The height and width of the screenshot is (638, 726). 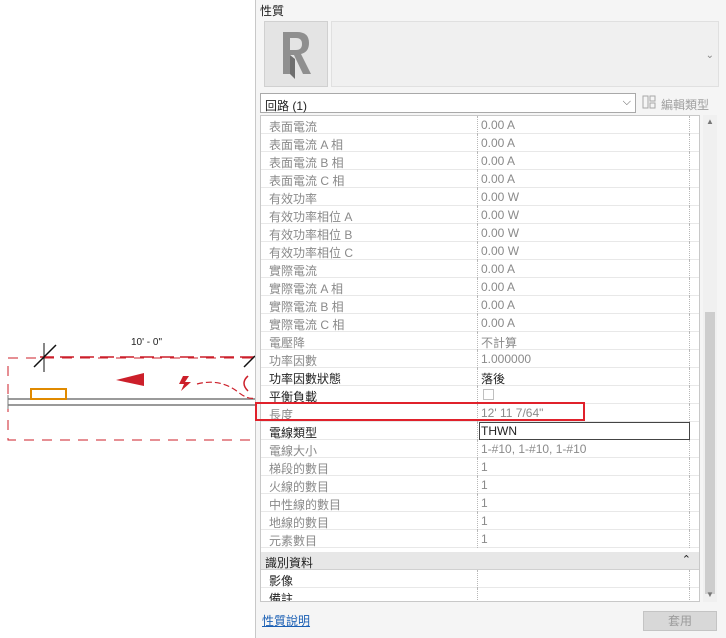 I want to click on type-selector-dropdown: 回路 (1) ⌵, so click(x=448, y=103).